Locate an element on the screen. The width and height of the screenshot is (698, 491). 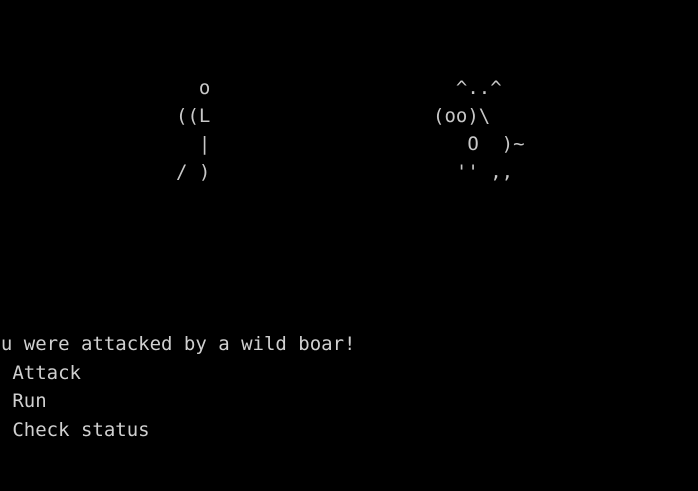
menu-option-attack: 1. Attack is located at coordinates (40, 372).